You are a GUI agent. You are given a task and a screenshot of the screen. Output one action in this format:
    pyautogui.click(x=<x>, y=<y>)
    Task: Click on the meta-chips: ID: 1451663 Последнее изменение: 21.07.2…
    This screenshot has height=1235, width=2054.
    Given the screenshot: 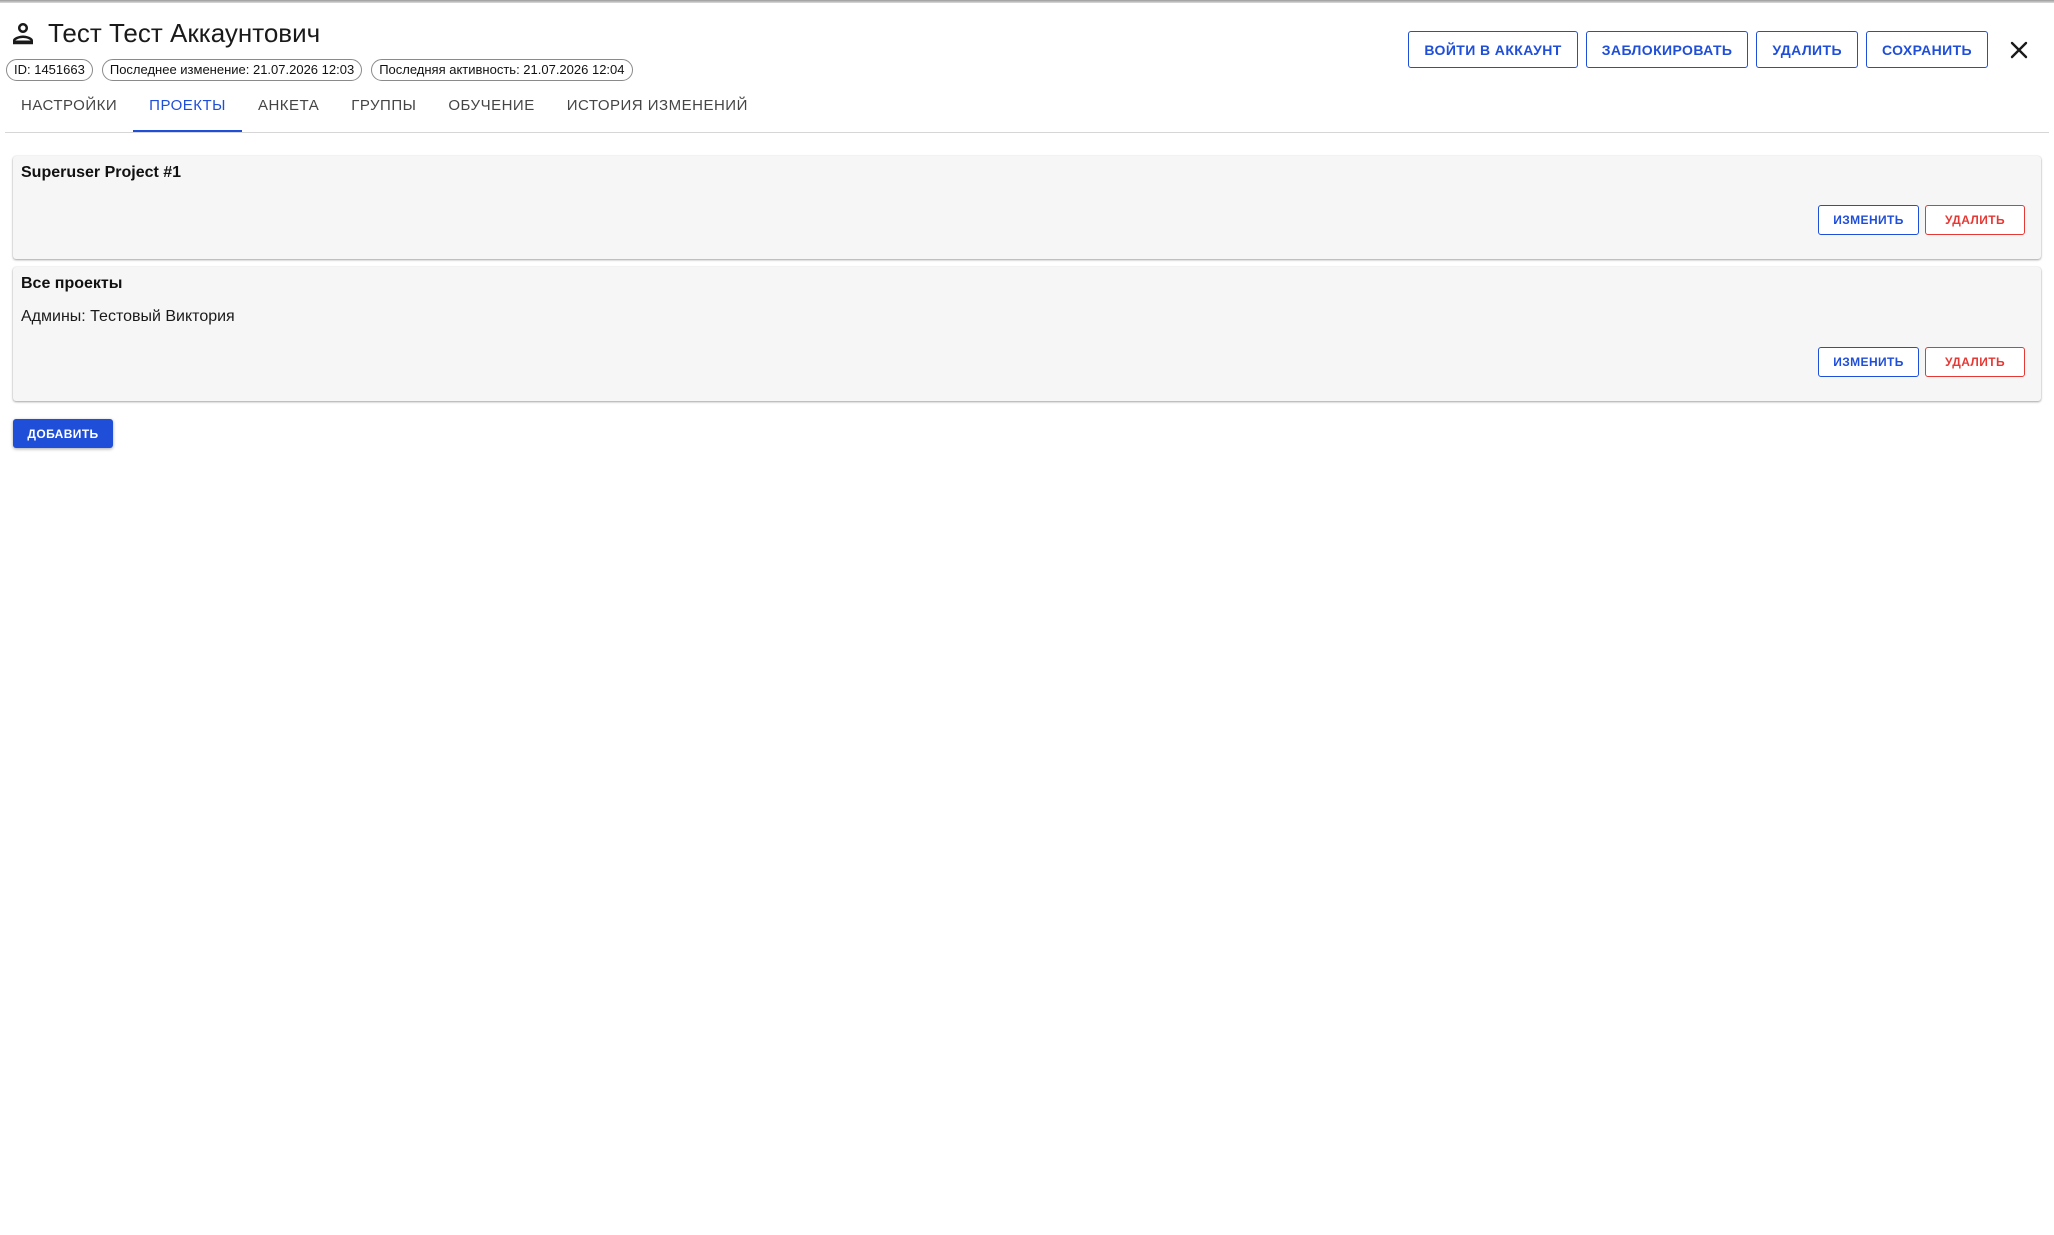 What is the action you would take?
    pyautogui.click(x=319, y=70)
    